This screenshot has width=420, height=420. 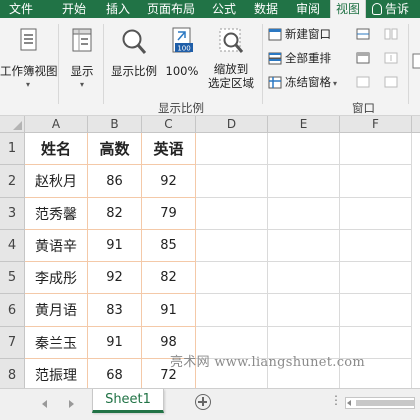 I want to click on row-header-1: 1, so click(x=12, y=149).